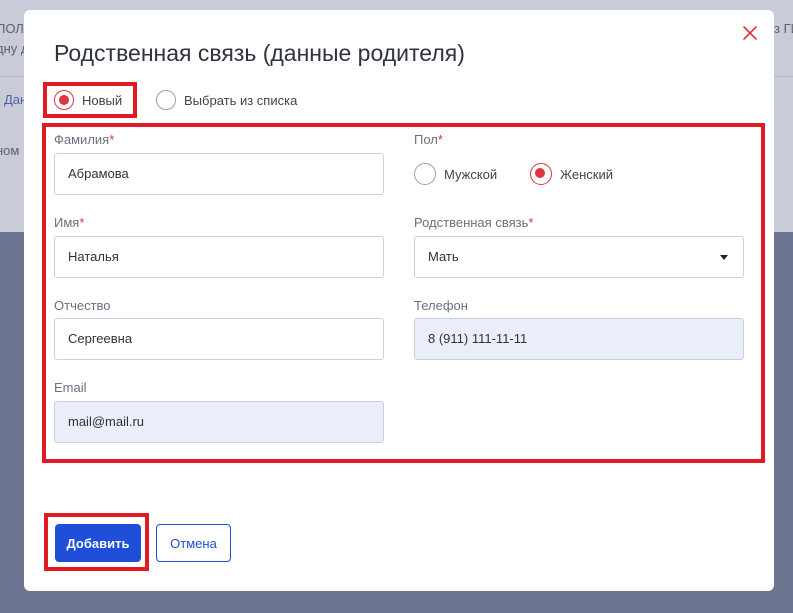 The height and width of the screenshot is (613, 793). What do you see at coordinates (193, 543) in the screenshot?
I see `cancel-button: Отмена` at bounding box center [193, 543].